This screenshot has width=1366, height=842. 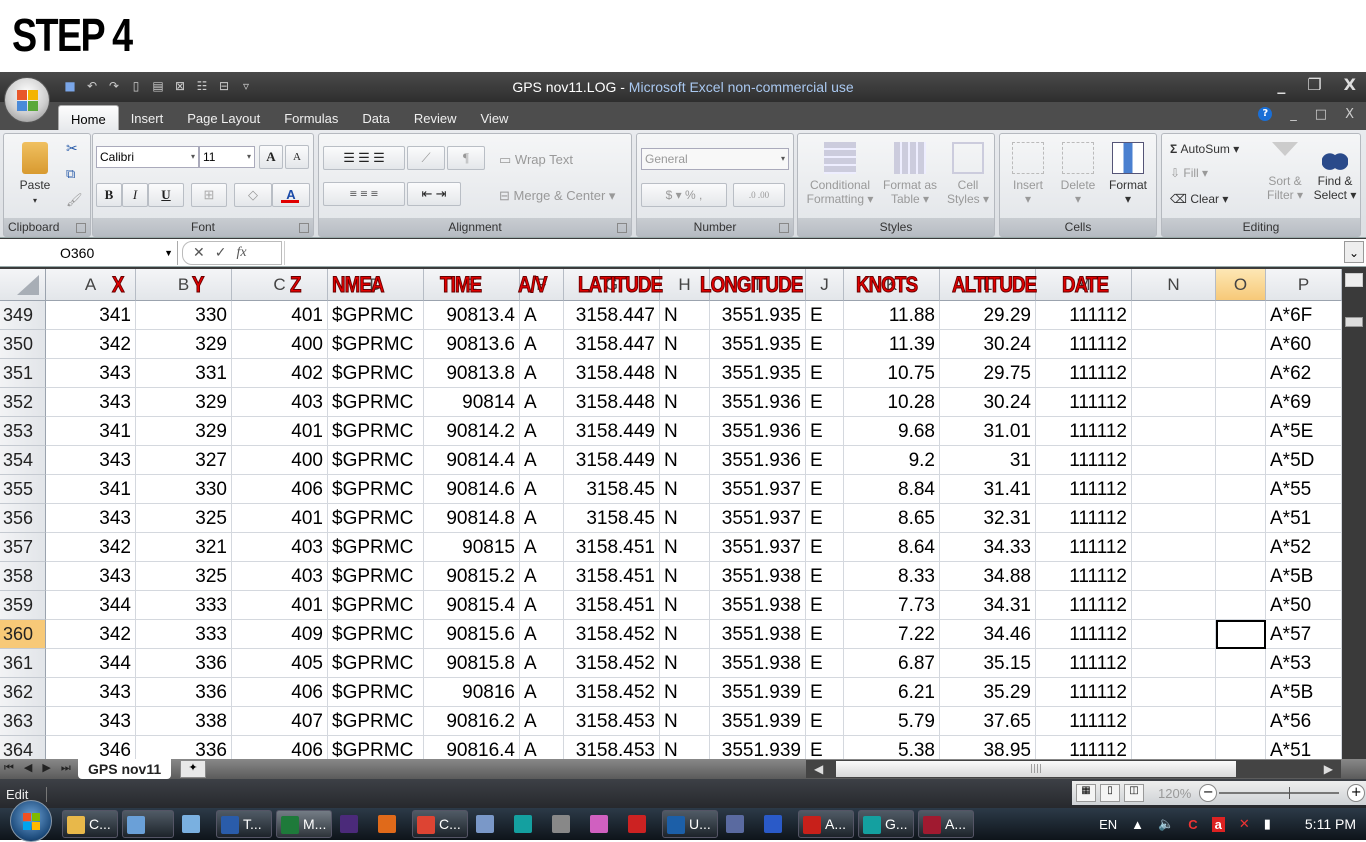 What do you see at coordinates (23, 547) in the screenshot?
I see `row-header: 357` at bounding box center [23, 547].